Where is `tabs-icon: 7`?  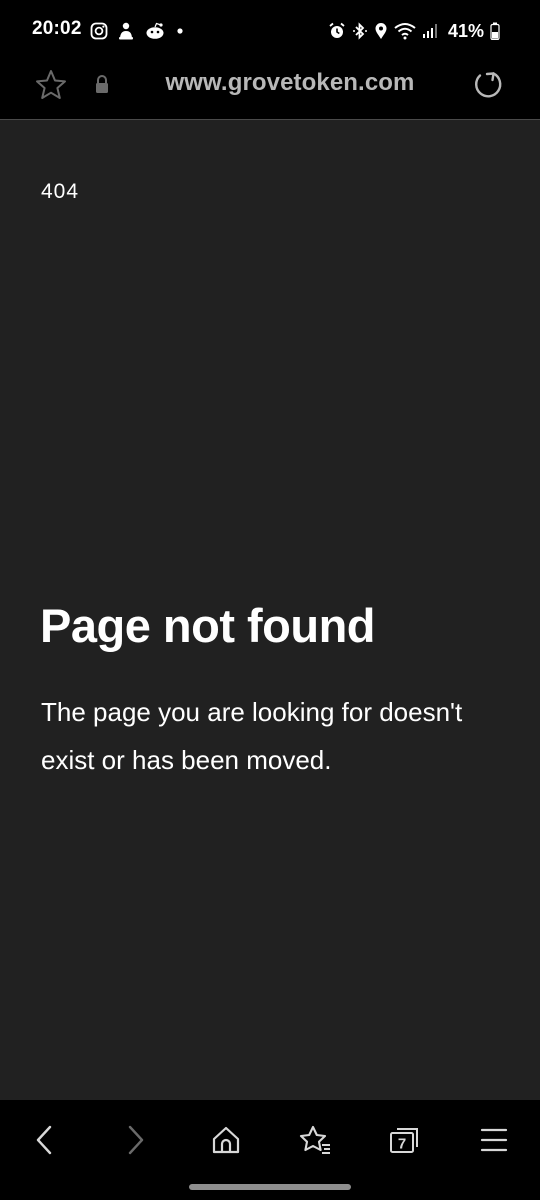 tabs-icon: 7 is located at coordinates (404, 1140).